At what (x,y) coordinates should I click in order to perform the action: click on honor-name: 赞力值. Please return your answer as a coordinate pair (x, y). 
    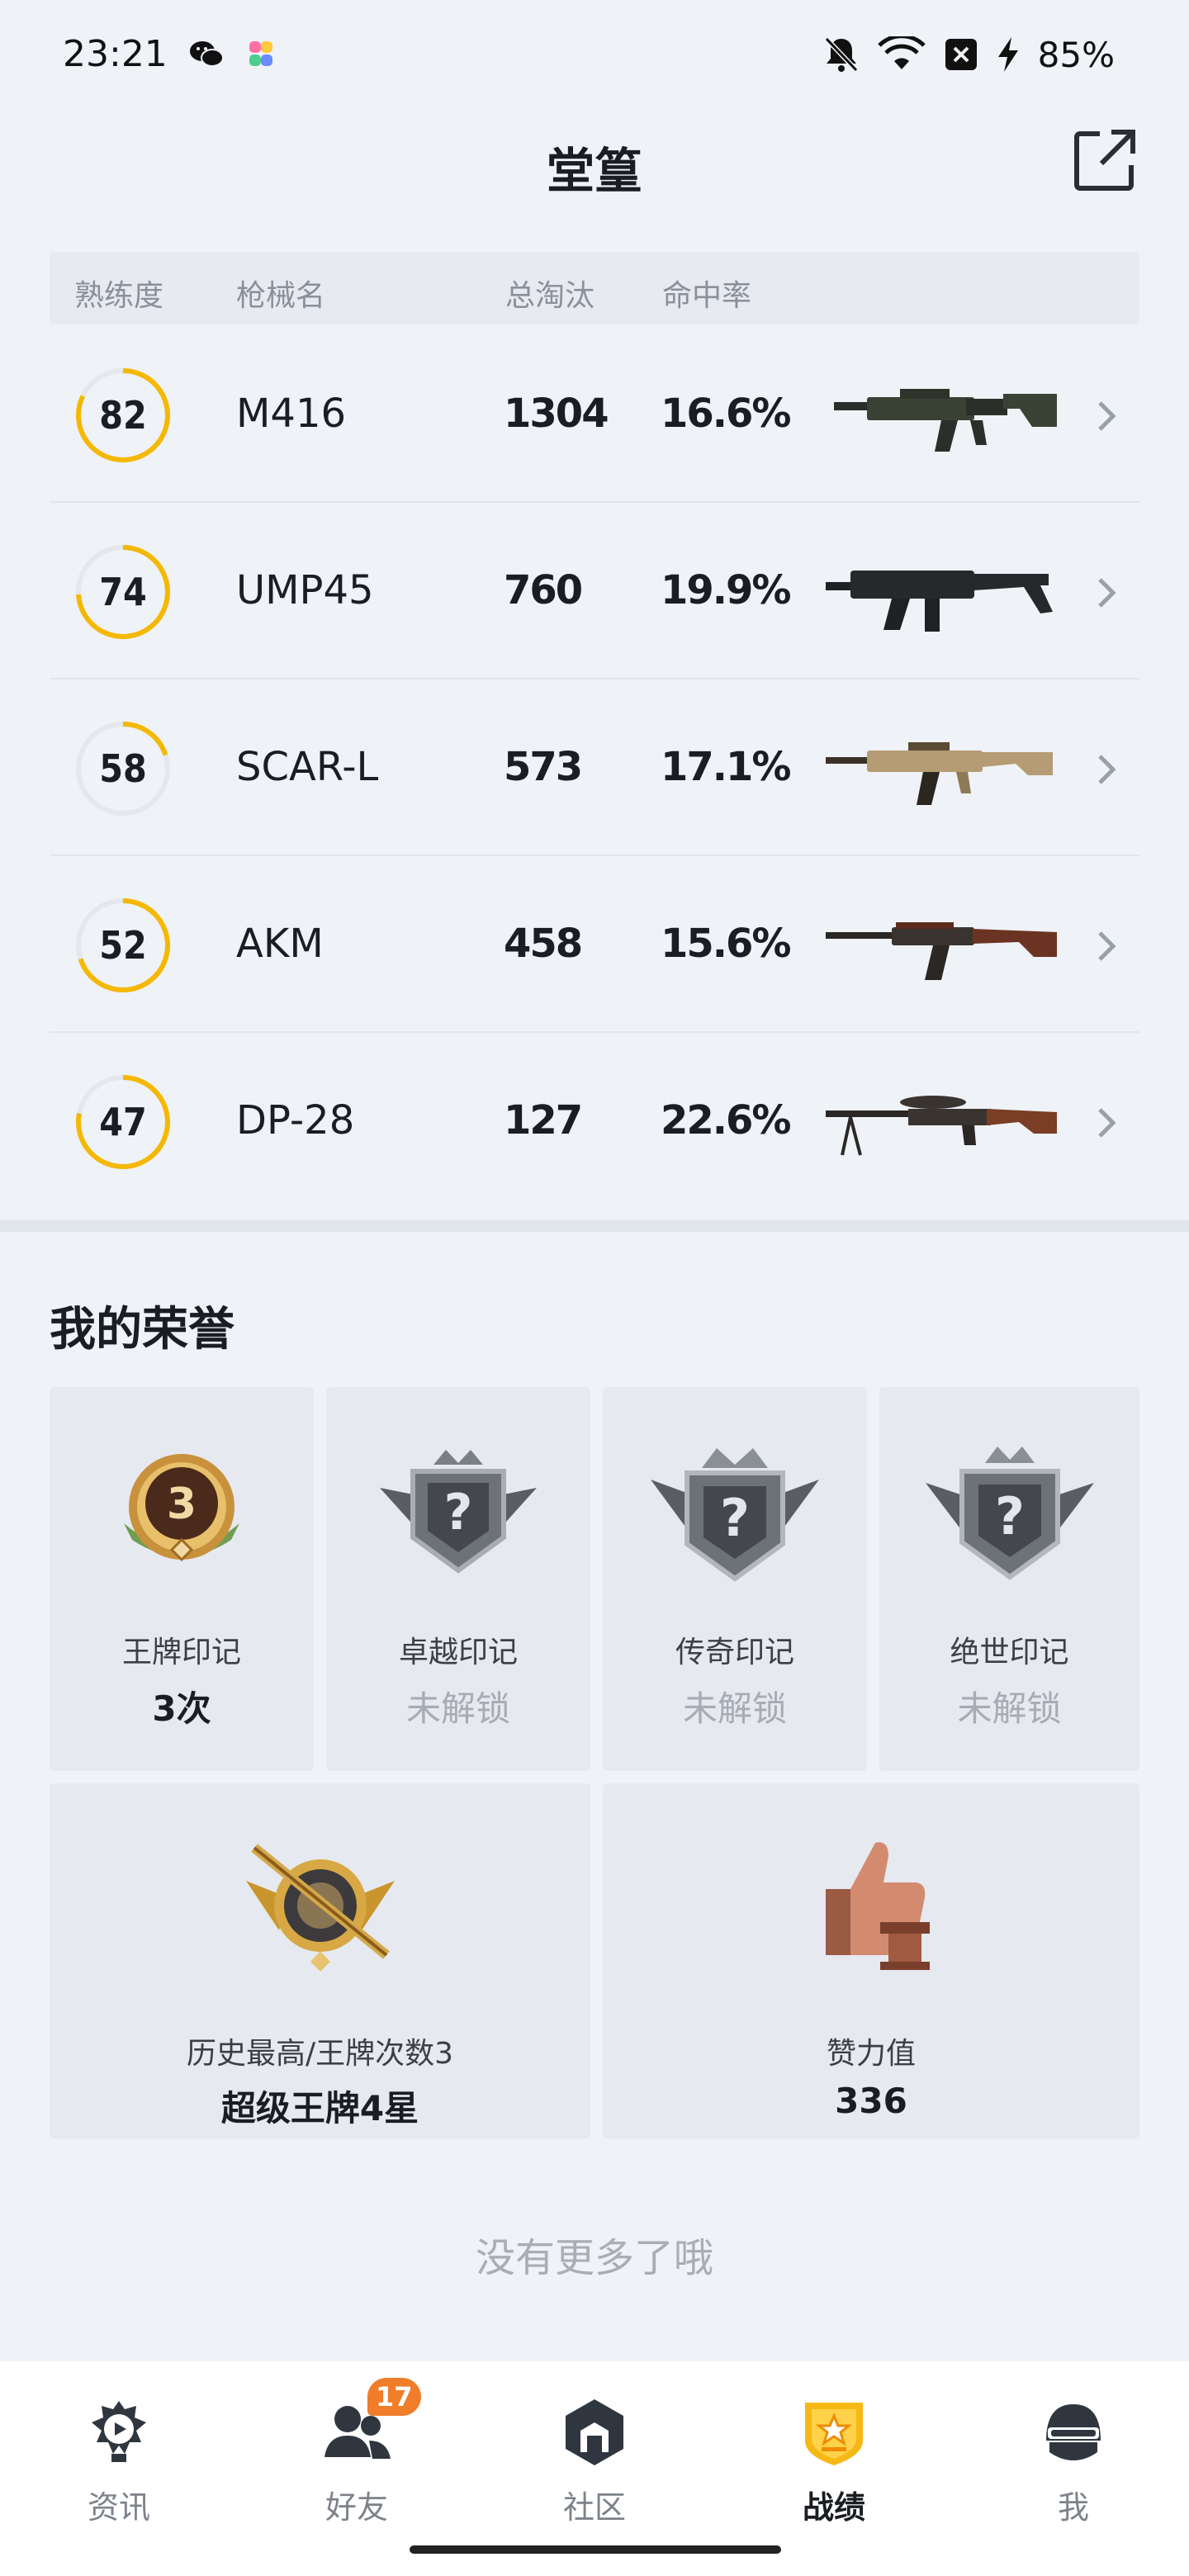
    Looking at the image, I should click on (871, 2054).